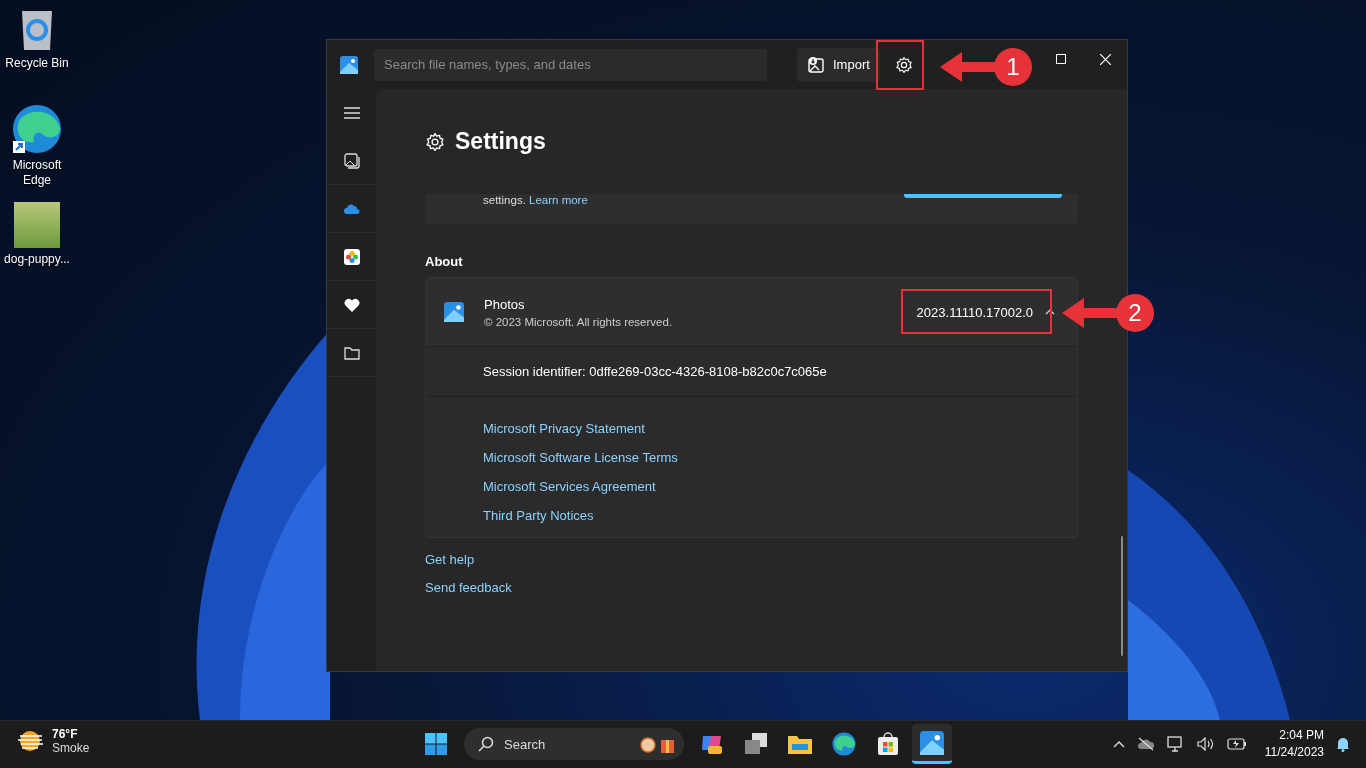 Image resolution: width=1366 pixels, height=768 pixels. I want to click on help-link: Send feedback, so click(751, 587).